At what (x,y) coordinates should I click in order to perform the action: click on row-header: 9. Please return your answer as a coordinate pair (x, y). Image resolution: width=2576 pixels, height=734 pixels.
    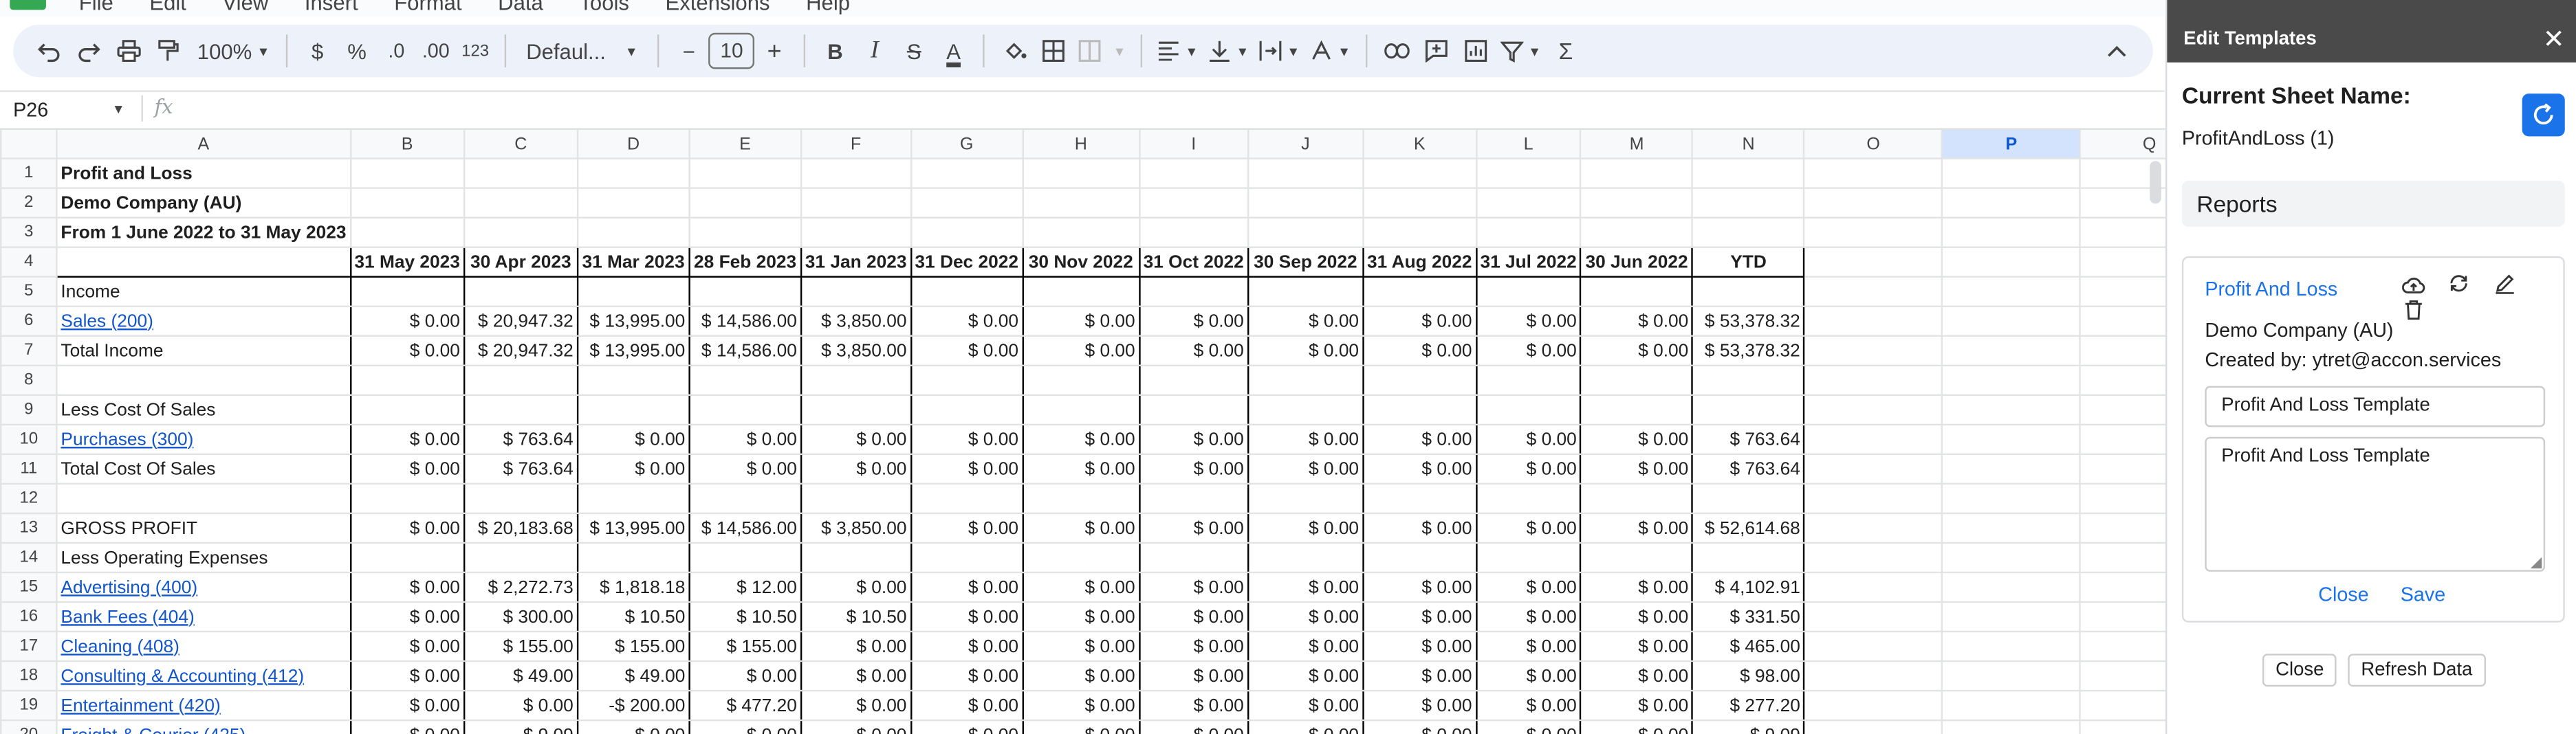
    Looking at the image, I should click on (29, 410).